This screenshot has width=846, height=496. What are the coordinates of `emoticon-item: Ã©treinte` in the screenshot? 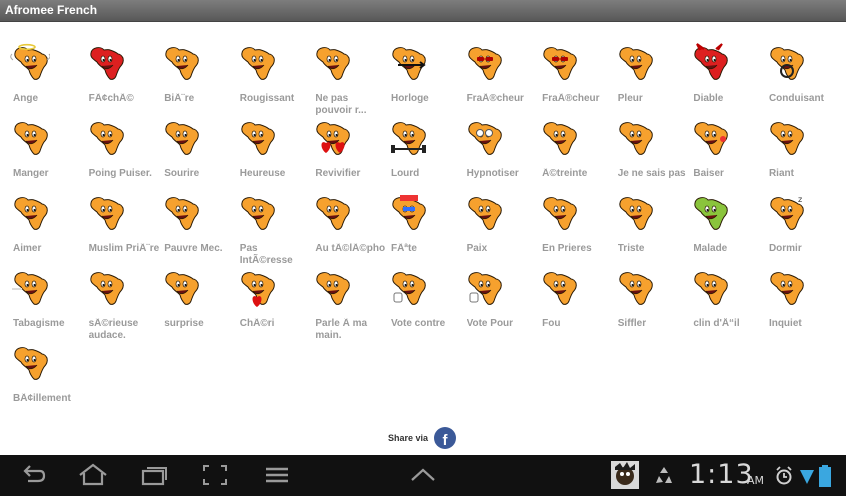 It's located at (577, 154).